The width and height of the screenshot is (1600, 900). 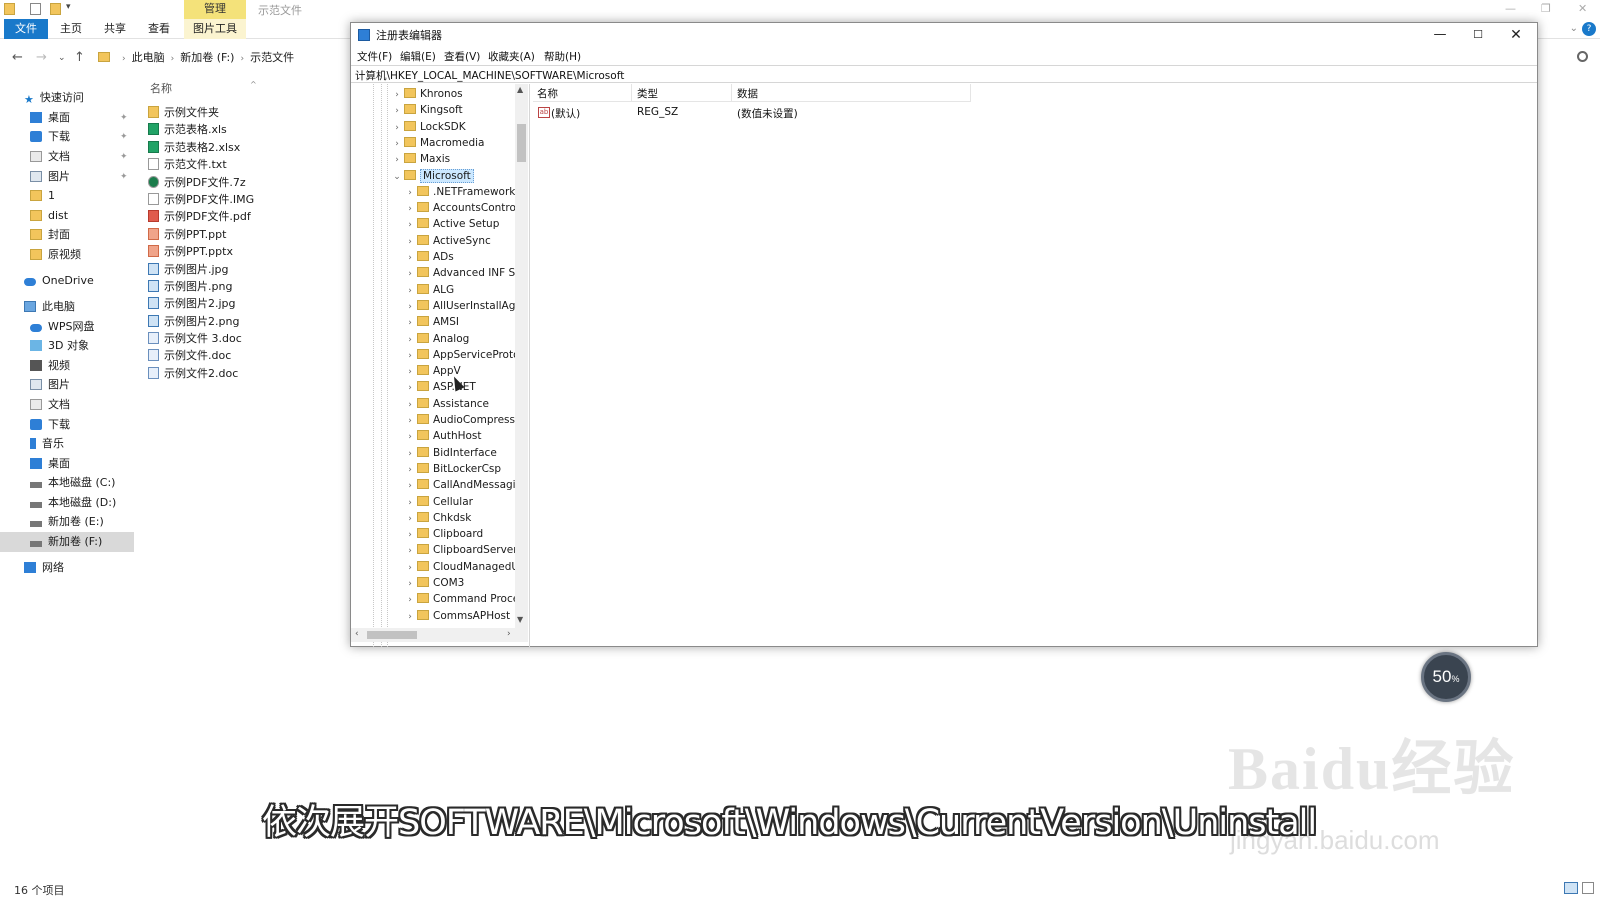 I want to click on registry-key: › CallAndMessagi, so click(x=460, y=485).